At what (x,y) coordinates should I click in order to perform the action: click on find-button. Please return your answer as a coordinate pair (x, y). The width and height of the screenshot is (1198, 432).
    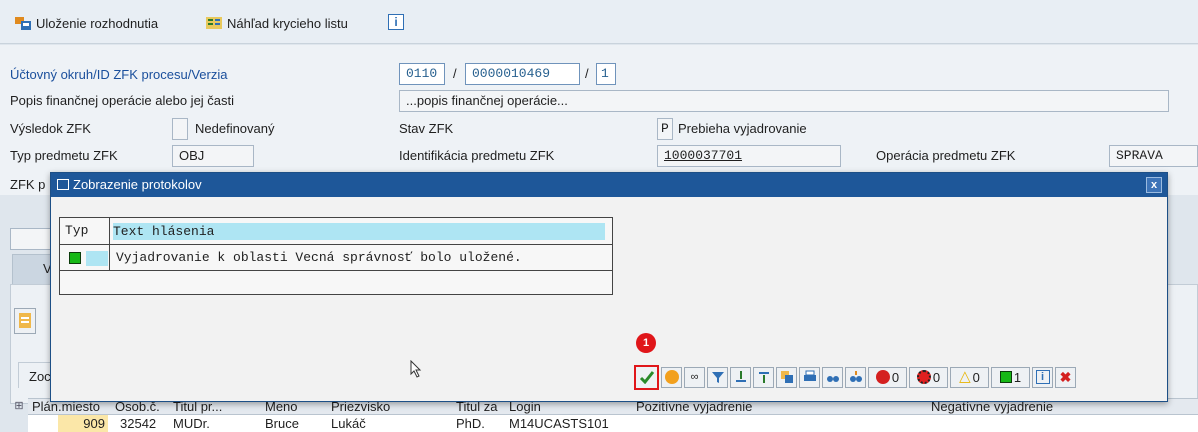
    Looking at the image, I should click on (832, 377).